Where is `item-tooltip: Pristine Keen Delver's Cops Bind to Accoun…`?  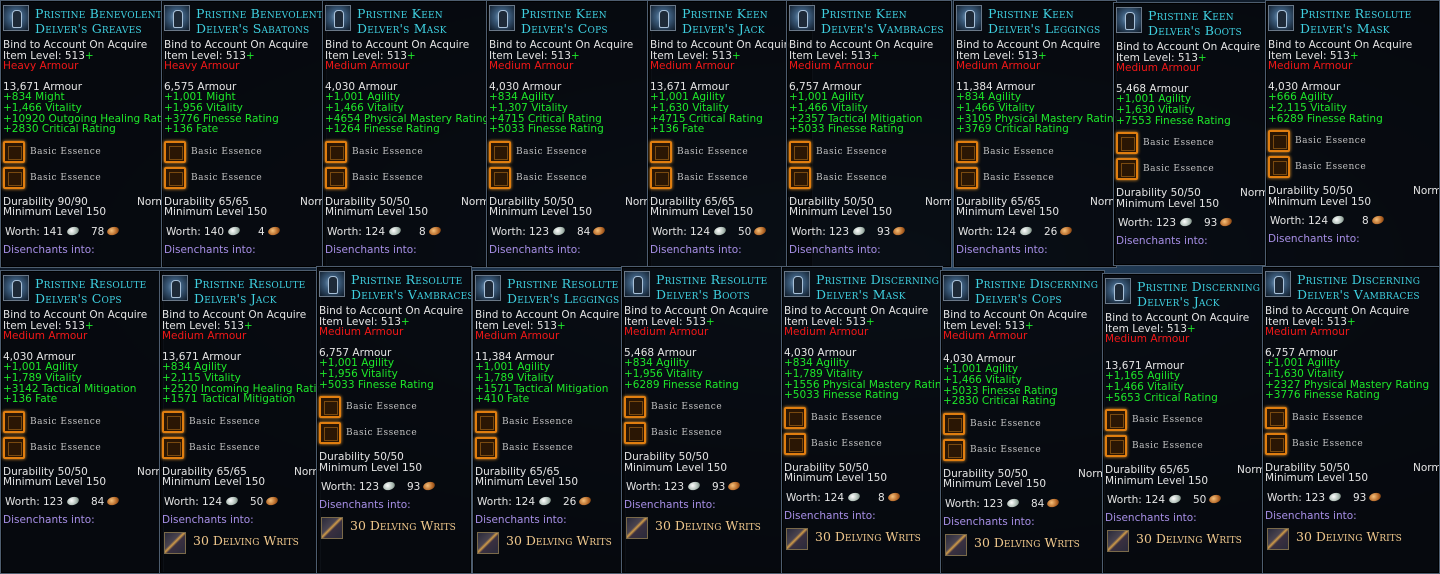
item-tooltip: Pristine Keen Delver's Cops Bind to Accoun… is located at coordinates (569, 134).